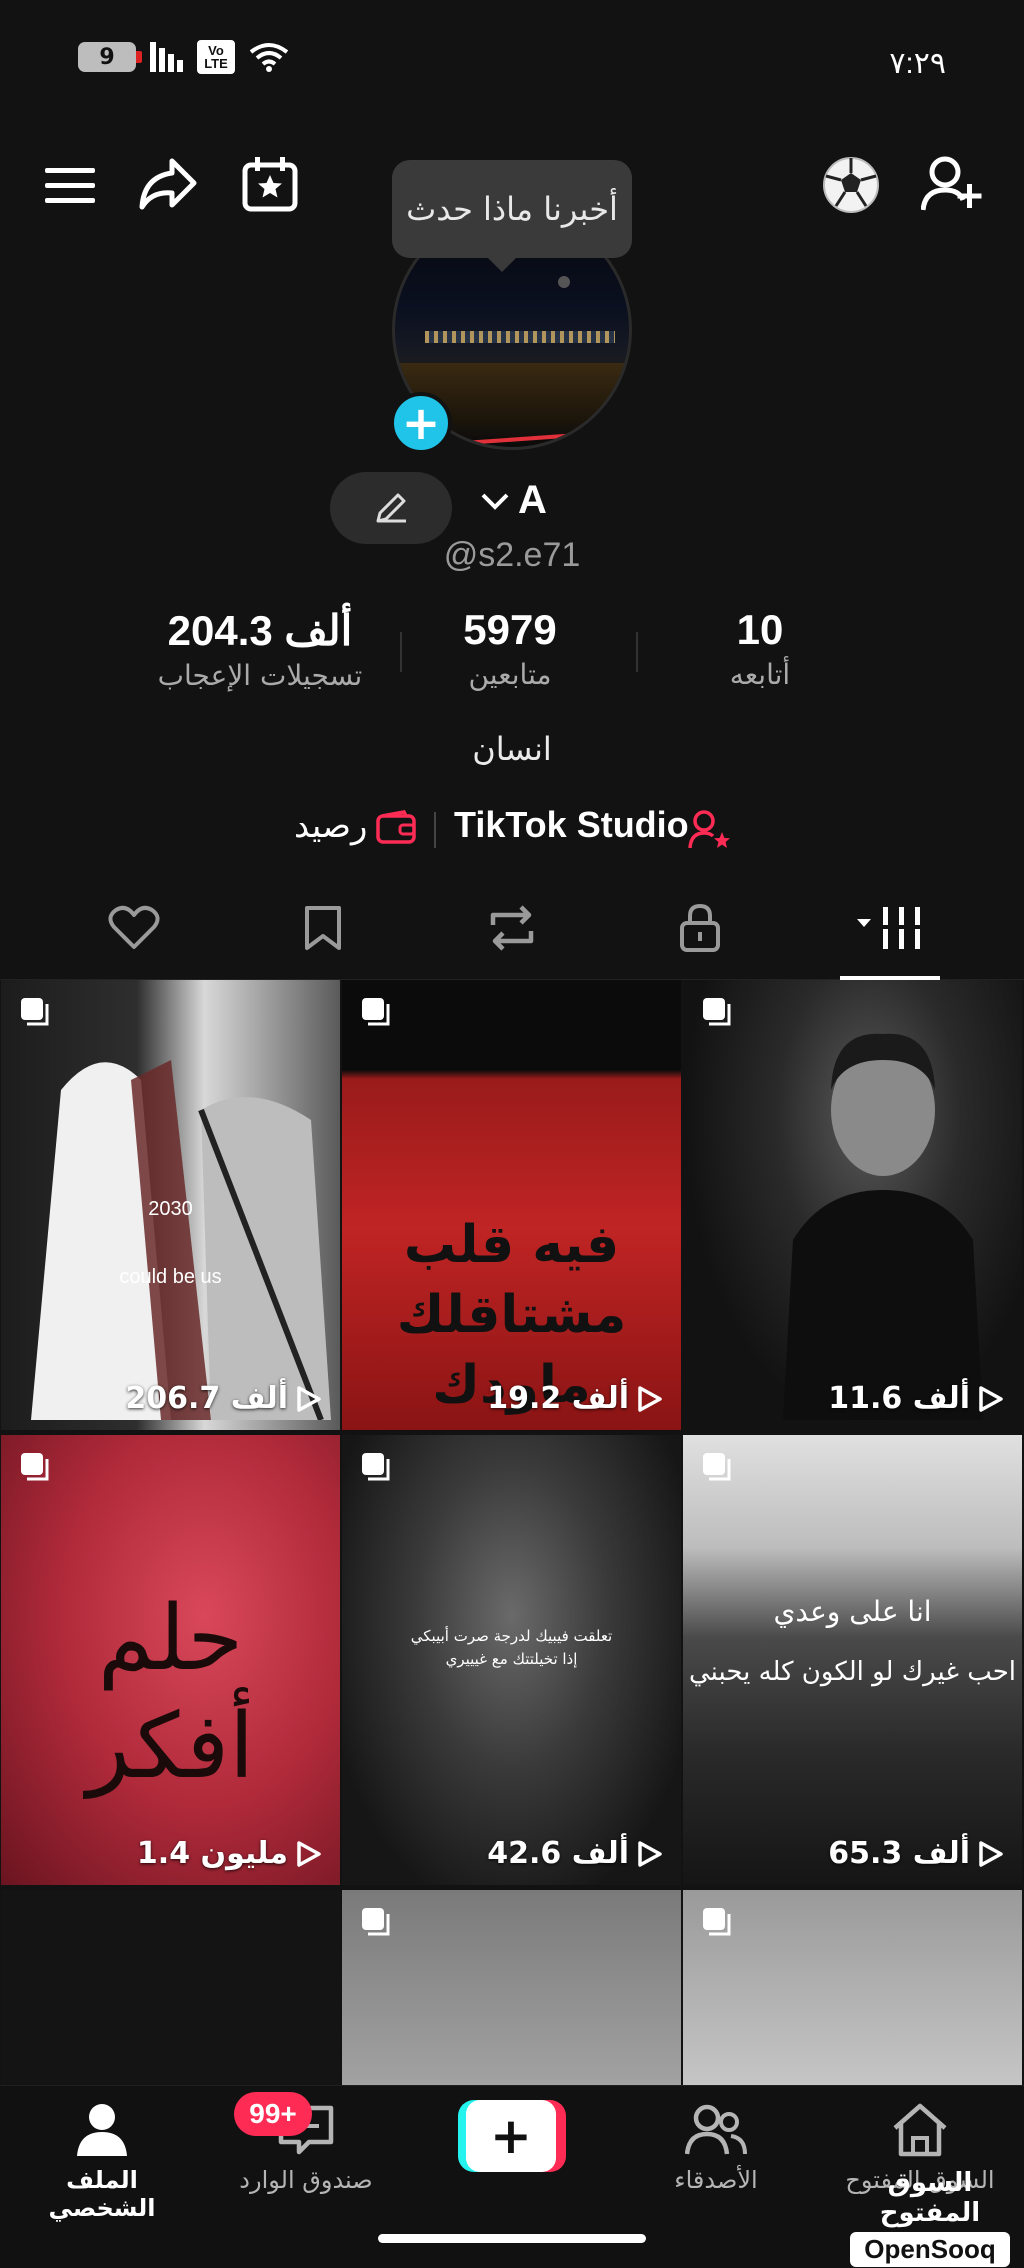 The image size is (1024, 2268). I want to click on stat-likes: 204.3 ألف تسجيلات الإعجاب, so click(260, 649).